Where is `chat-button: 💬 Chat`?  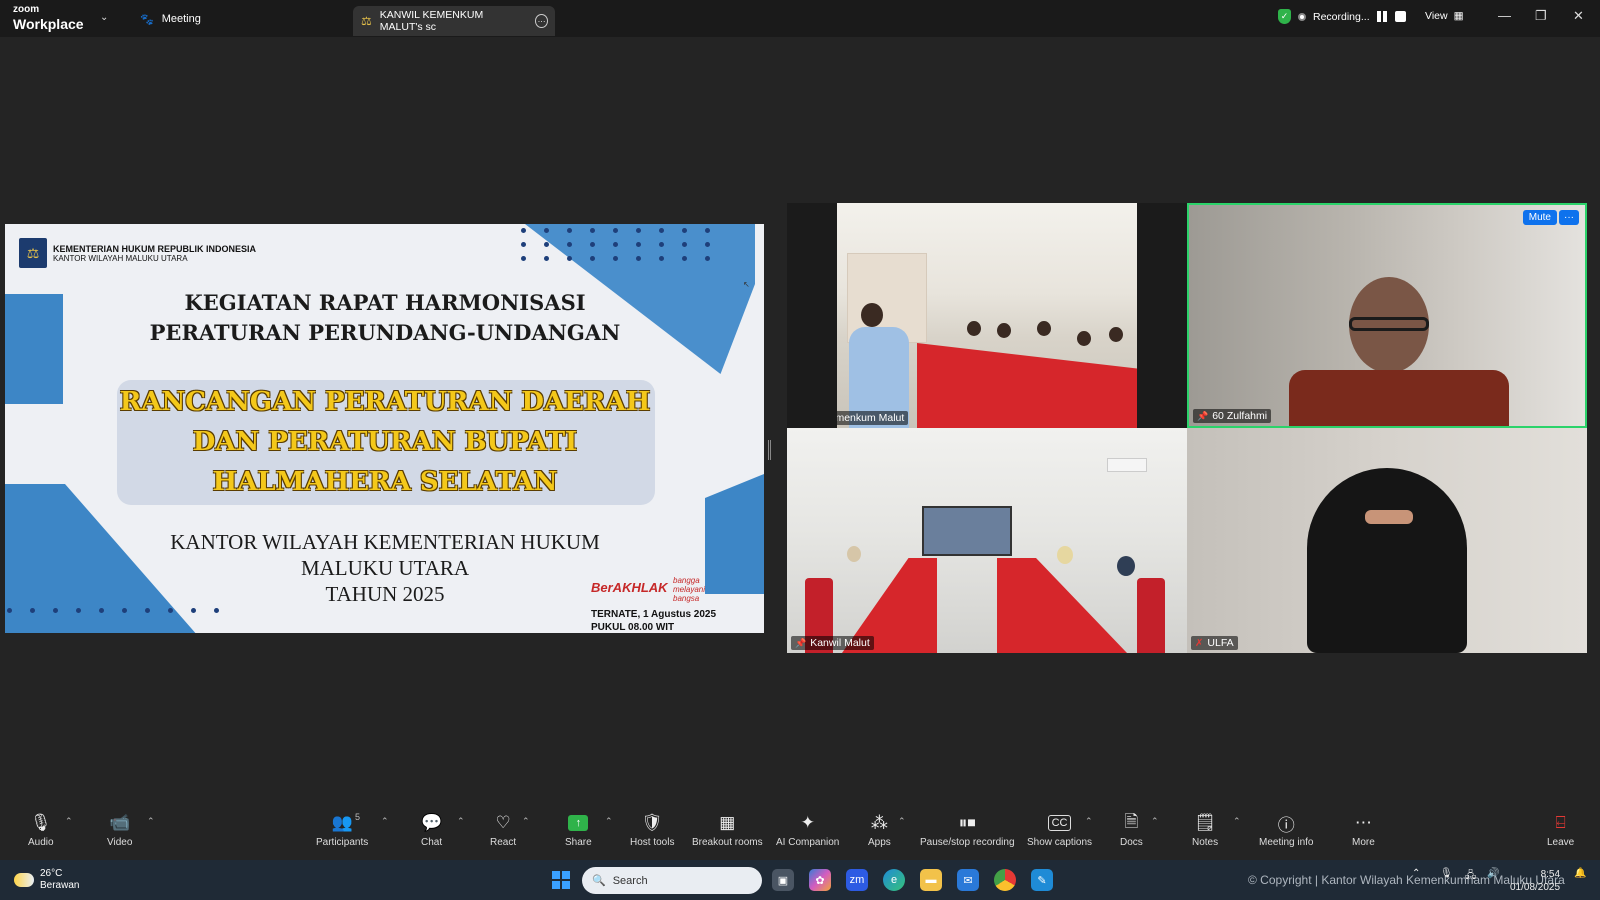
chat-button: 💬 Chat is located at coordinates (431, 830).